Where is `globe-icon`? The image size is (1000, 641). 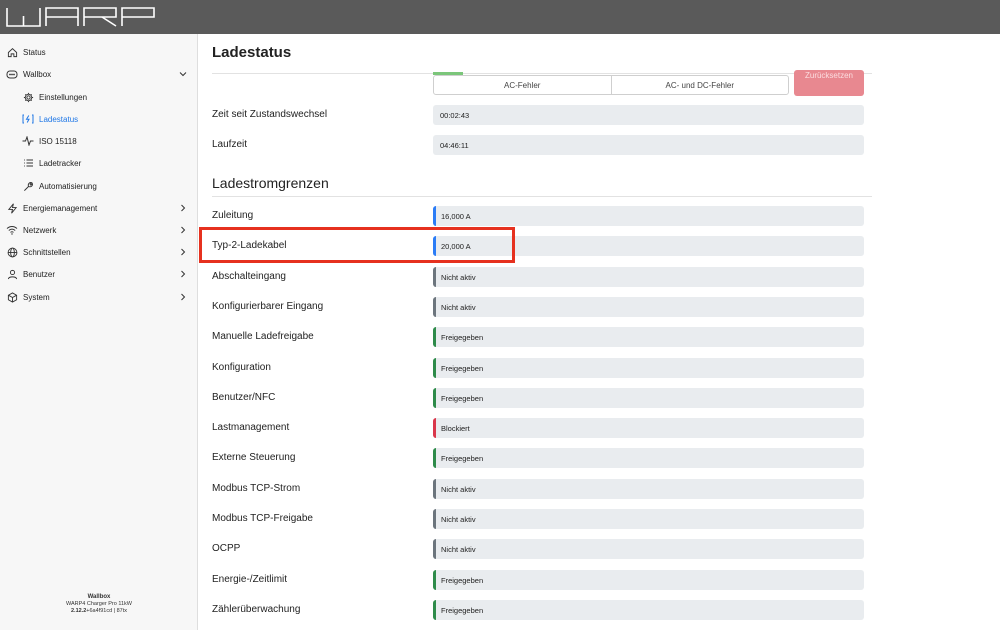
globe-icon is located at coordinates (12, 252).